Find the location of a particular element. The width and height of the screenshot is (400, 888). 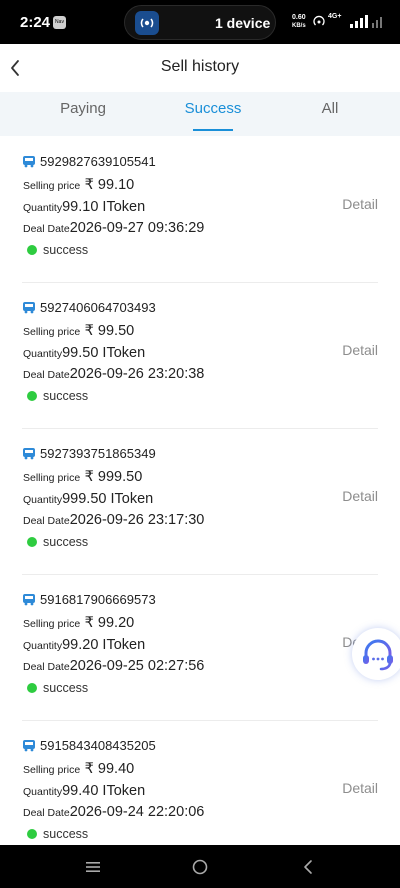

deal-date-row: Deal Date2026-09-26 23:17:30 is located at coordinates (113, 520).